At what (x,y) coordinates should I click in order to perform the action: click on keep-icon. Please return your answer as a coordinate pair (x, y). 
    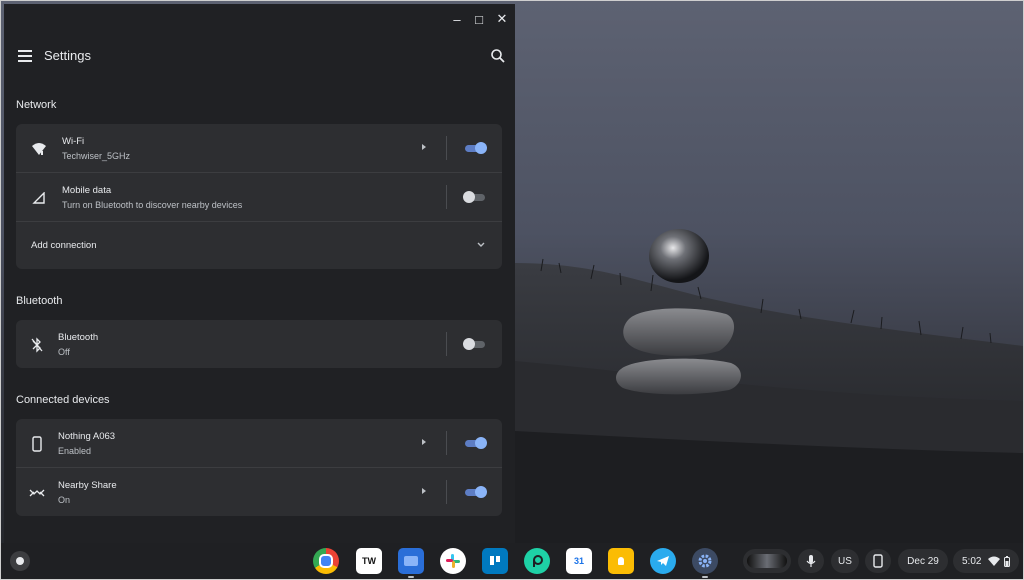
    Looking at the image, I should click on (621, 561).